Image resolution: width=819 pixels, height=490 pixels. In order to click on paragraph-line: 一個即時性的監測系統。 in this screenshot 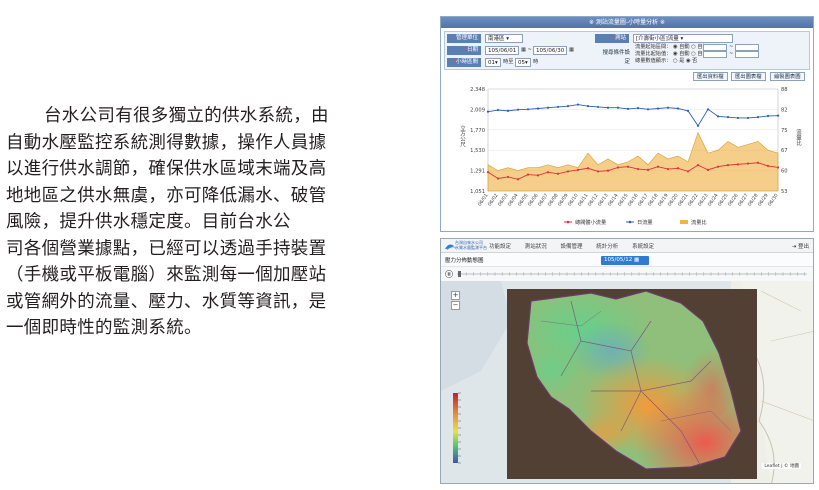, I will do `click(104, 328)`.